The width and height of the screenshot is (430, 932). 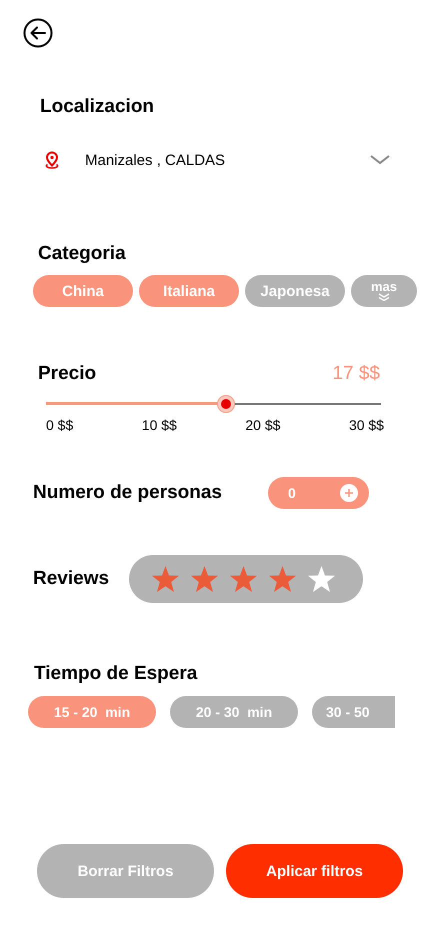 I want to click on slider-thumb, so click(x=225, y=404).